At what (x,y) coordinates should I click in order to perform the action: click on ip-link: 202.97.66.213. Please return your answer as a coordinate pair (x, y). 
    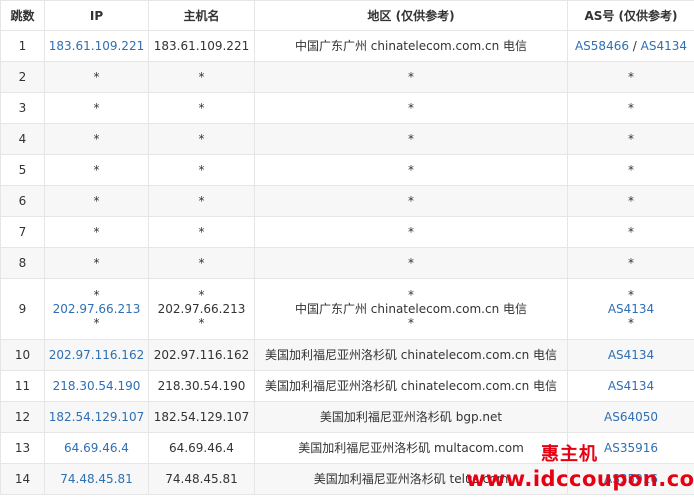
    Looking at the image, I should click on (96, 309).